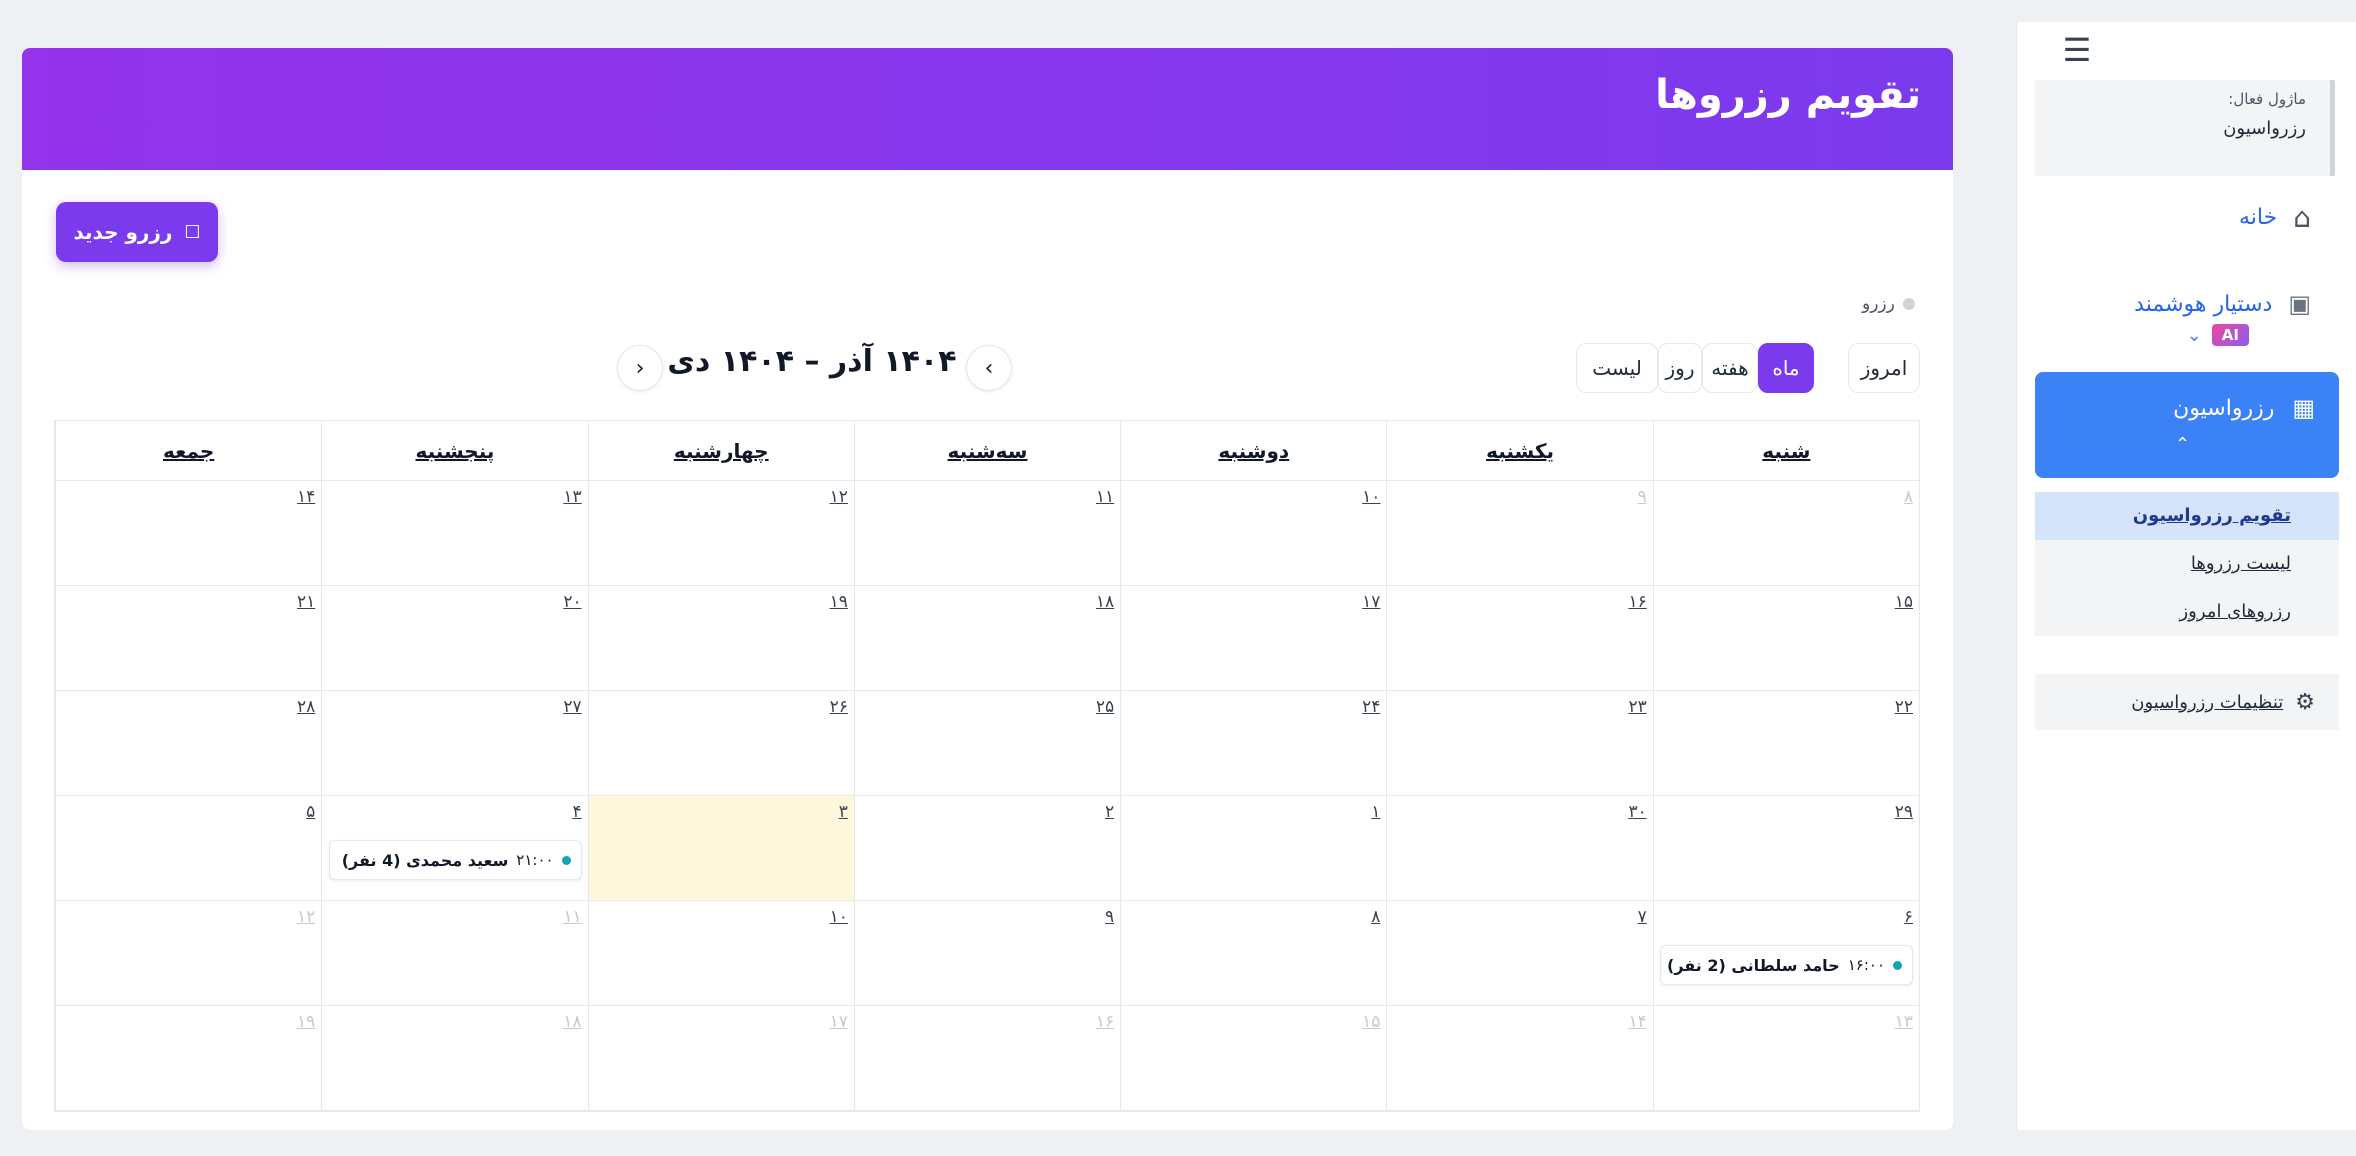 The image size is (2356, 1156). What do you see at coordinates (1785, 743) in the screenshot?
I see `calendar-day-cell: ۲۲` at bounding box center [1785, 743].